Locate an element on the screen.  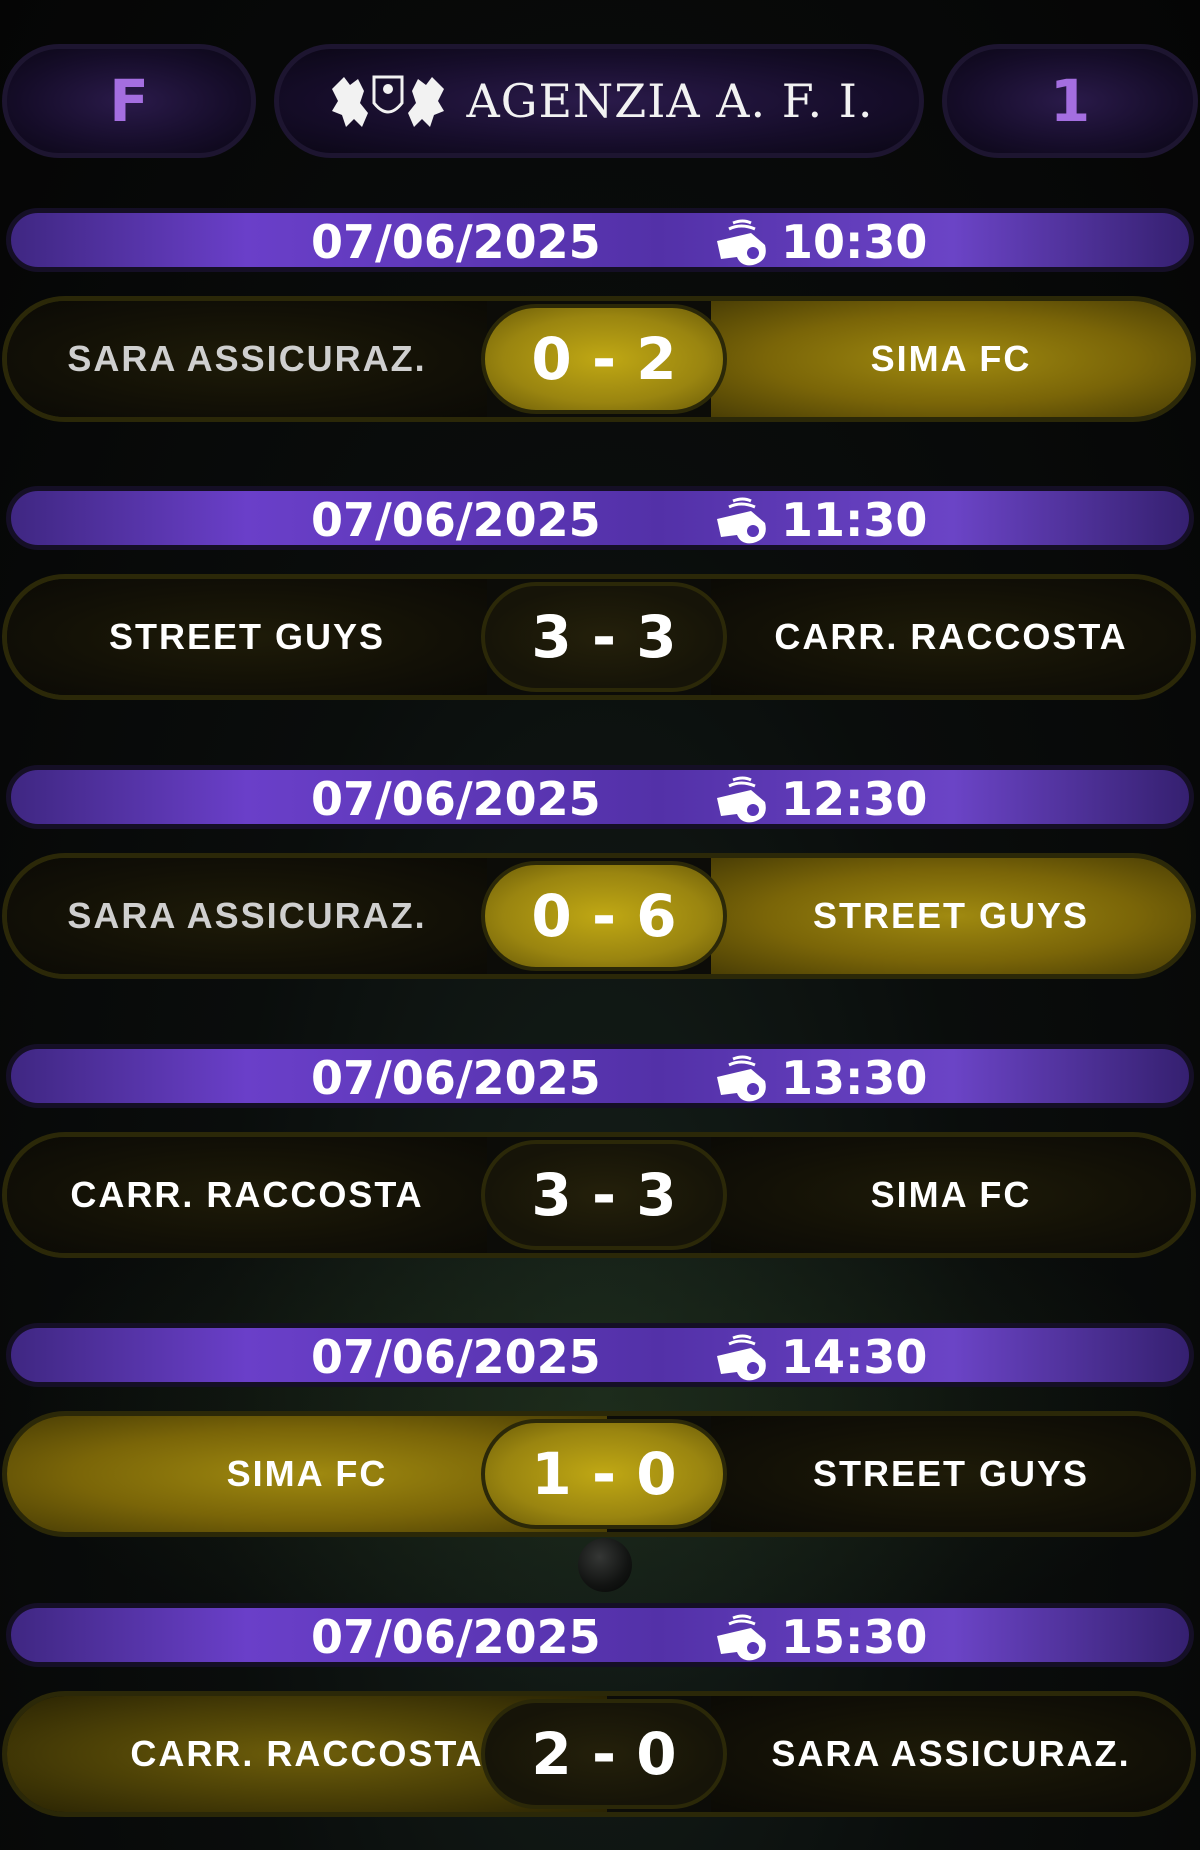
match-score: 1 - 0 is located at coordinates (604, 1474).